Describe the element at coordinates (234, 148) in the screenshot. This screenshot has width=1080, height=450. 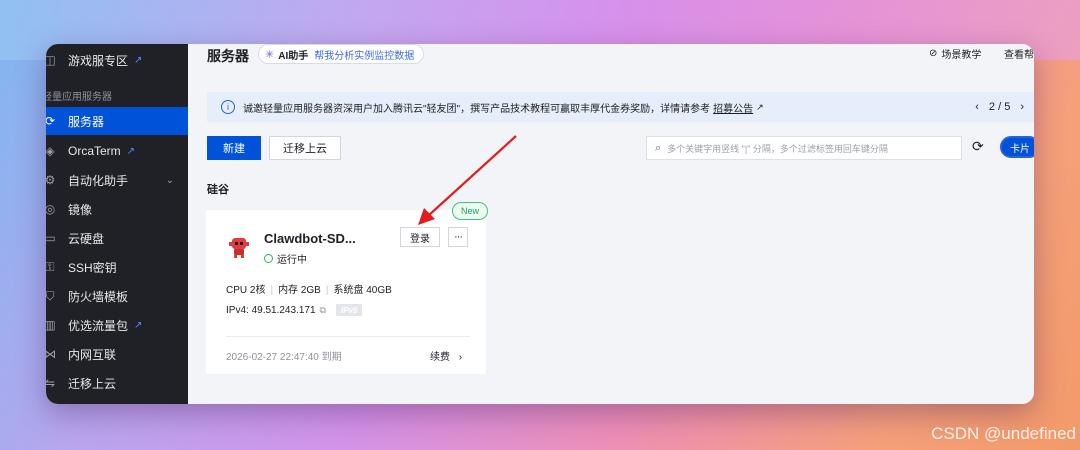
I see `new-button: 新建` at that location.